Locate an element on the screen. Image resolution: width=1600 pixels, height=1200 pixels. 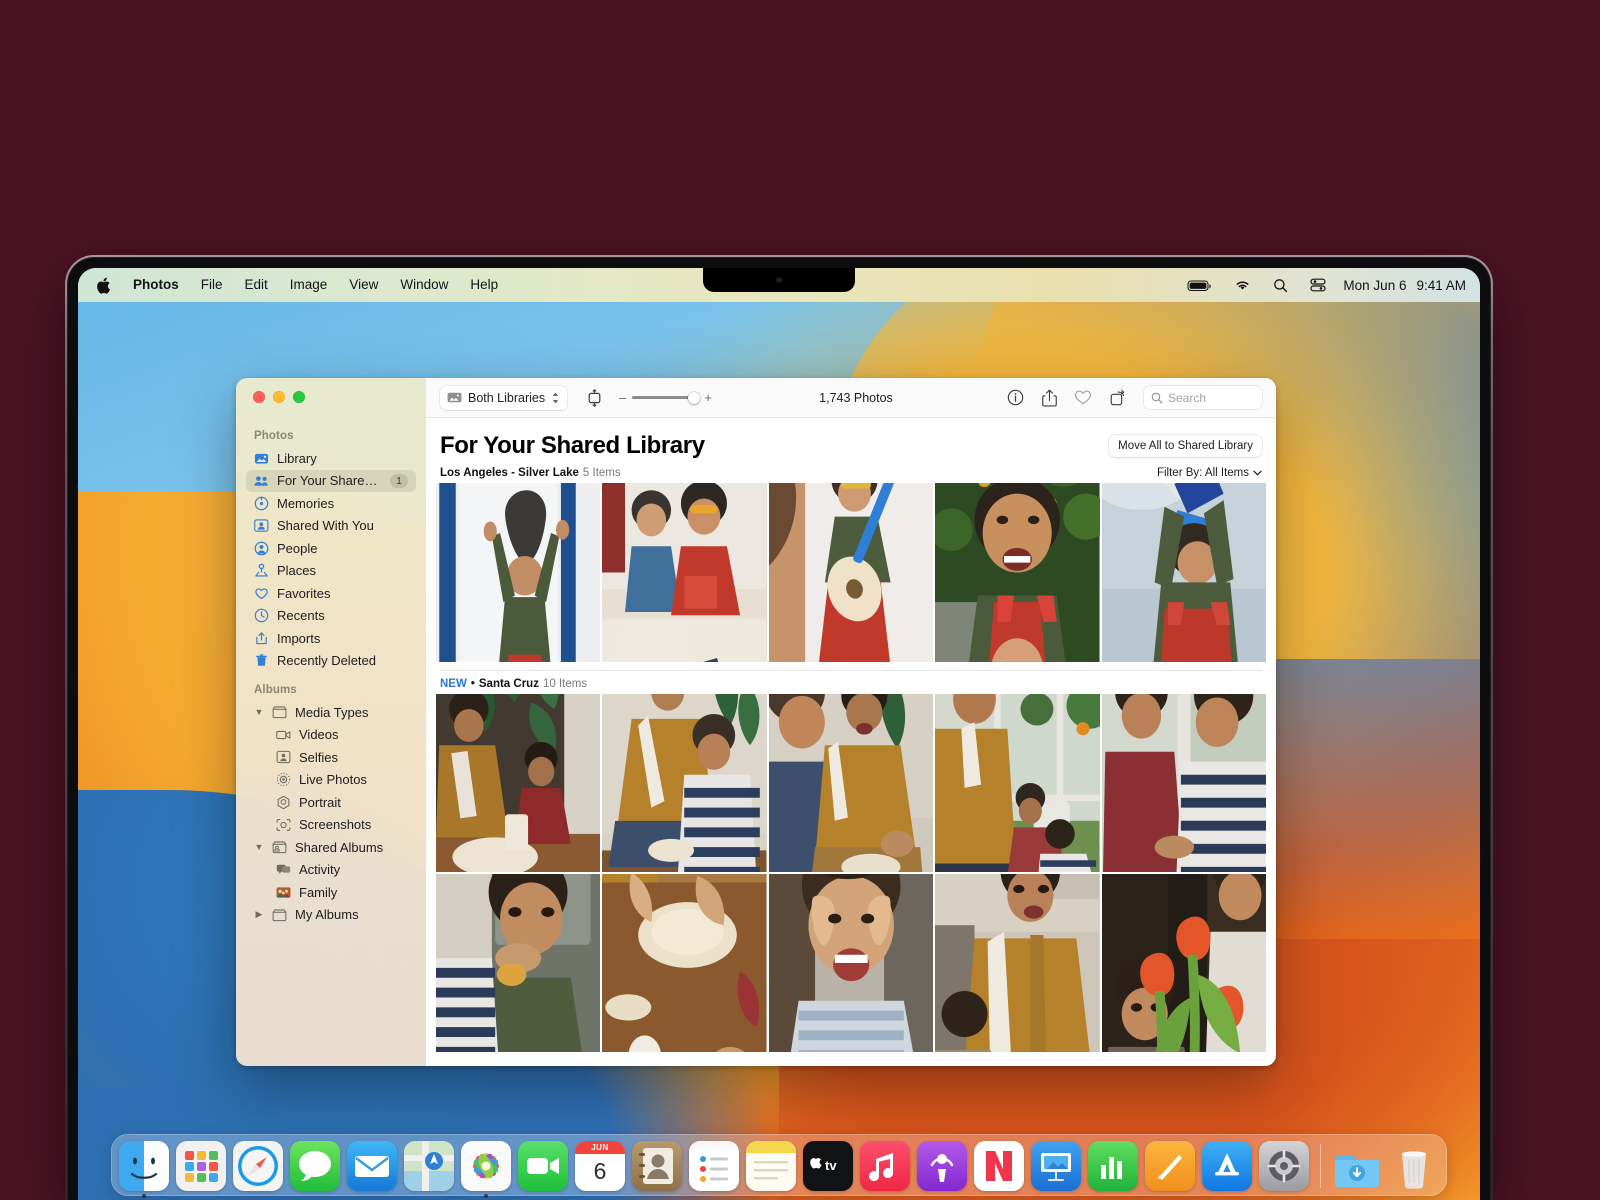
video-icon is located at coordinates (283, 734).